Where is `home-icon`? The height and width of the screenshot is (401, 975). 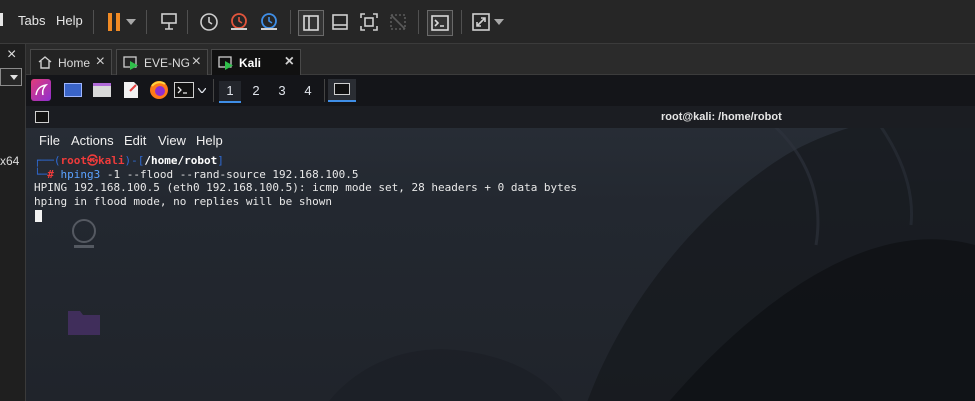 home-icon is located at coordinates (45, 62).